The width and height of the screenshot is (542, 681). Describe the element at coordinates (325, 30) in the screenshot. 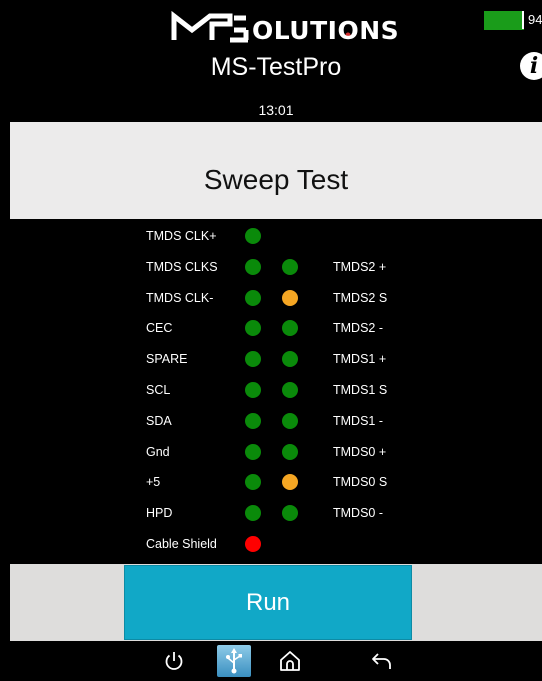

I see `svg-text: OLUTIONS` at that location.